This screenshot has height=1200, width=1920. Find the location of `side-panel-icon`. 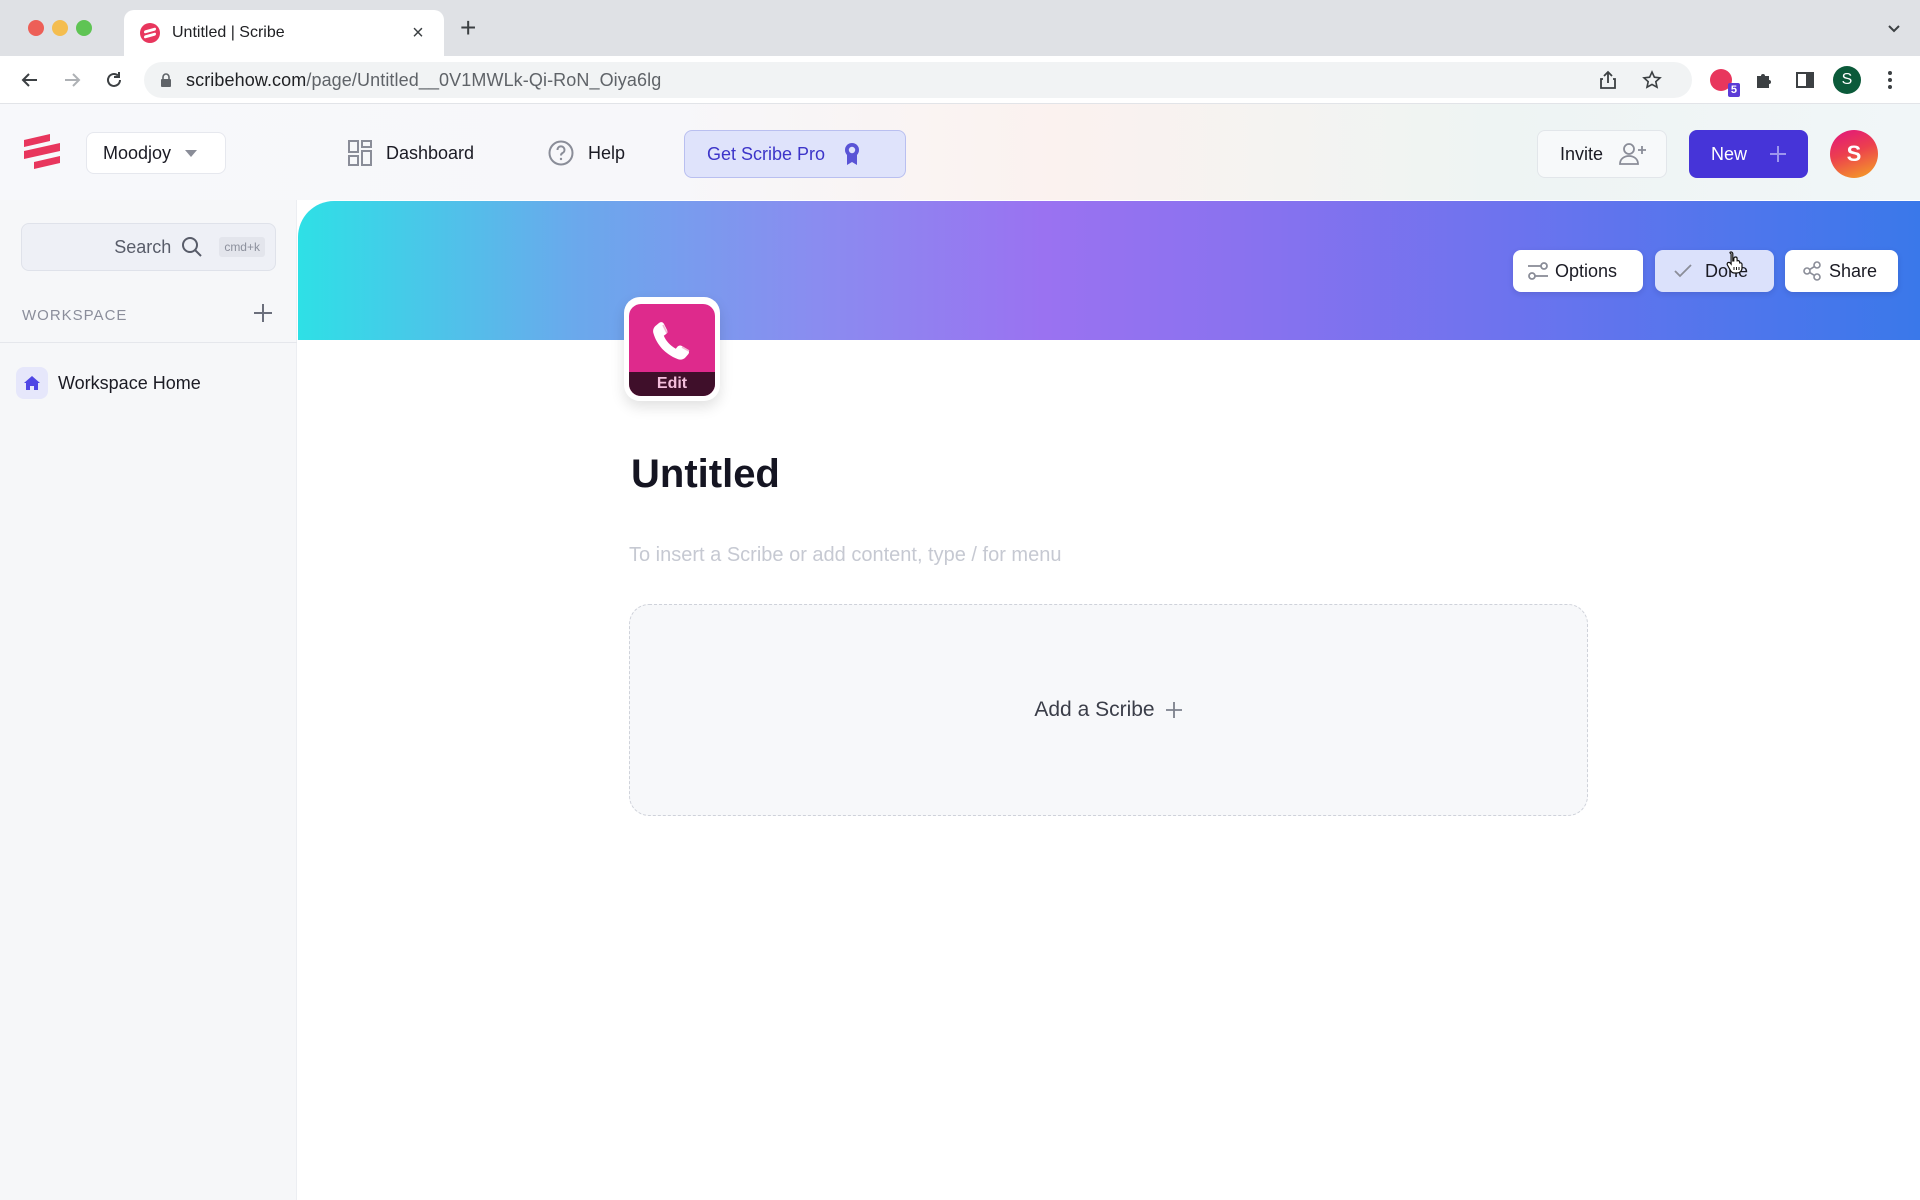

side-panel-icon is located at coordinates (1805, 80).